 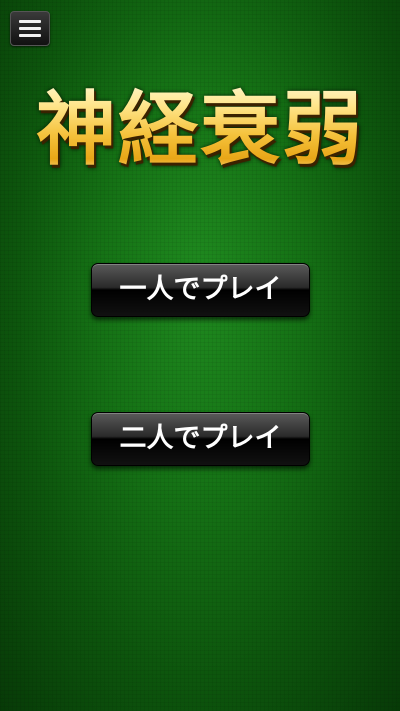 What do you see at coordinates (30, 21) in the screenshot?
I see `hamburger-menu-icon` at bounding box center [30, 21].